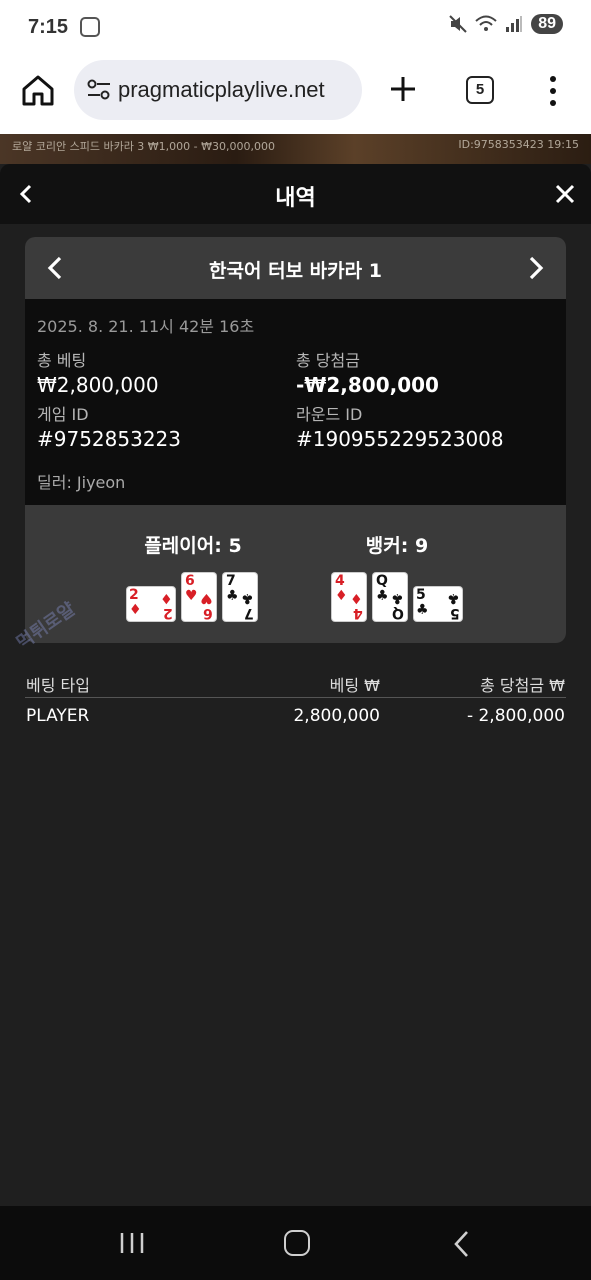 The image size is (591, 1280). What do you see at coordinates (193, 546) in the screenshot?
I see `player-score: 플레이어: 5` at bounding box center [193, 546].